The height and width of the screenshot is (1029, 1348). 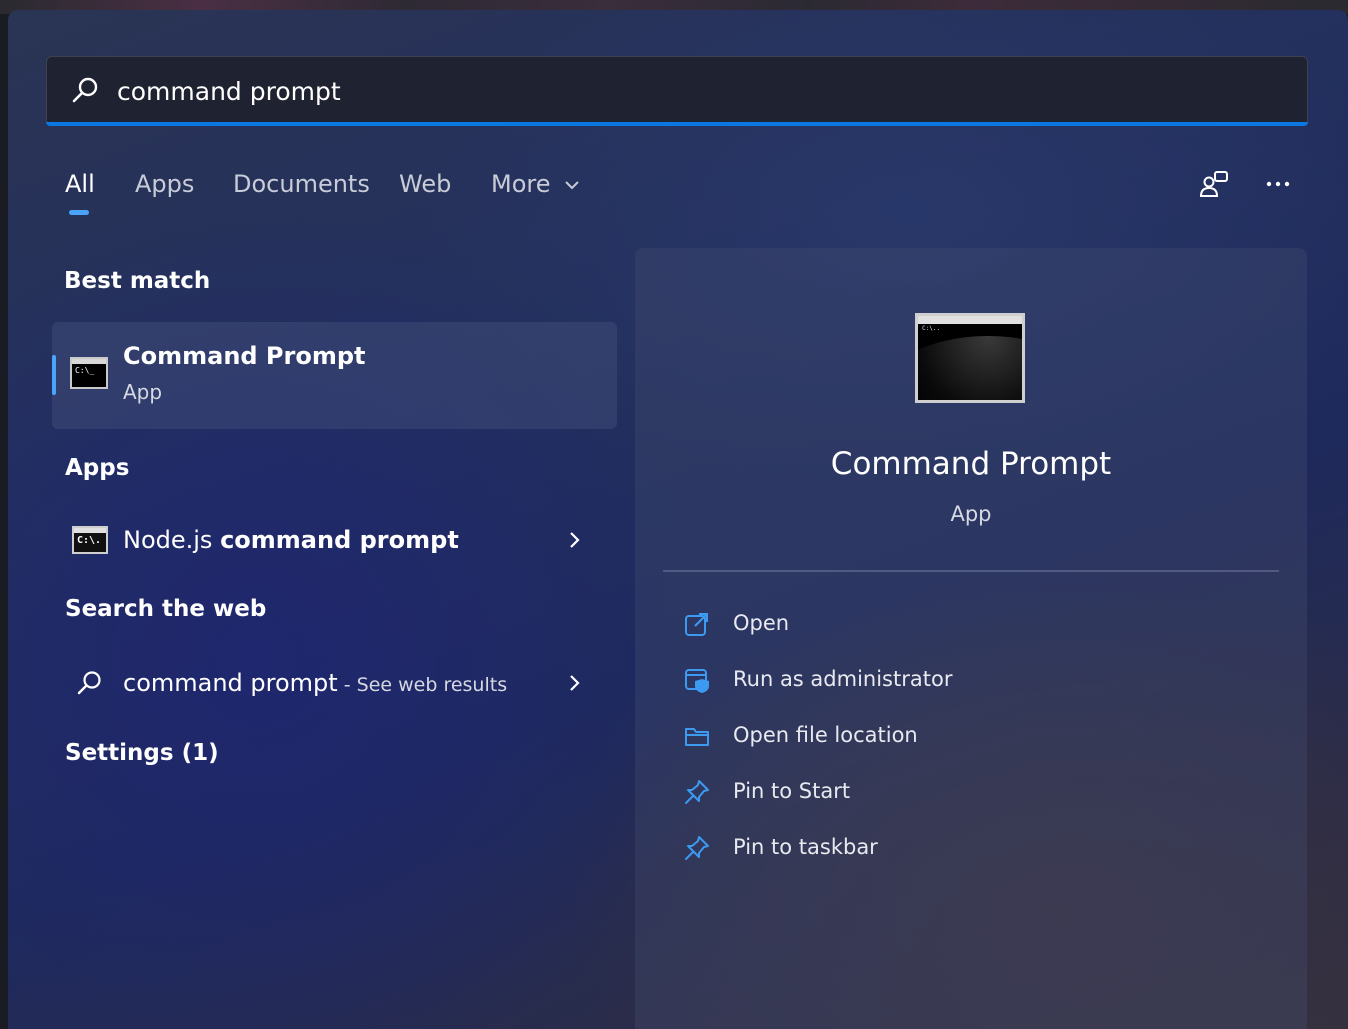 I want to click on action-open-file-location: Open file location, so click(x=973, y=735).